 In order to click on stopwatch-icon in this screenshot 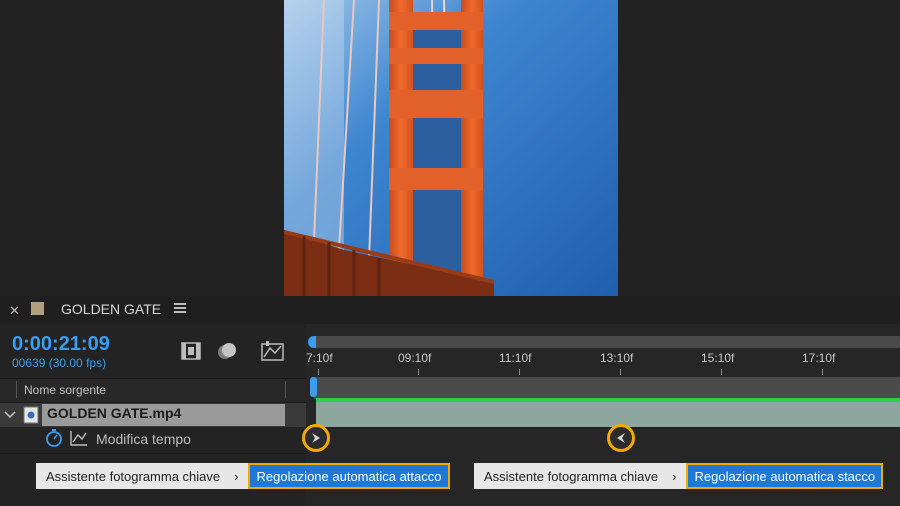, I will do `click(54, 438)`.